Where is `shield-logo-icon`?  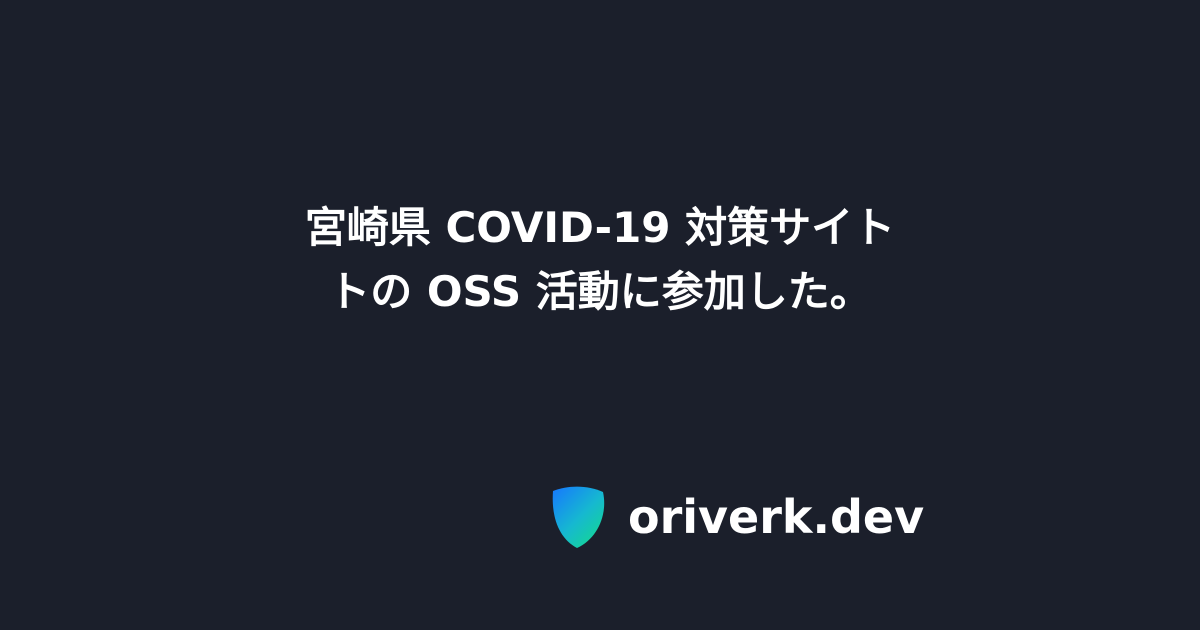
shield-logo-icon is located at coordinates (578, 517).